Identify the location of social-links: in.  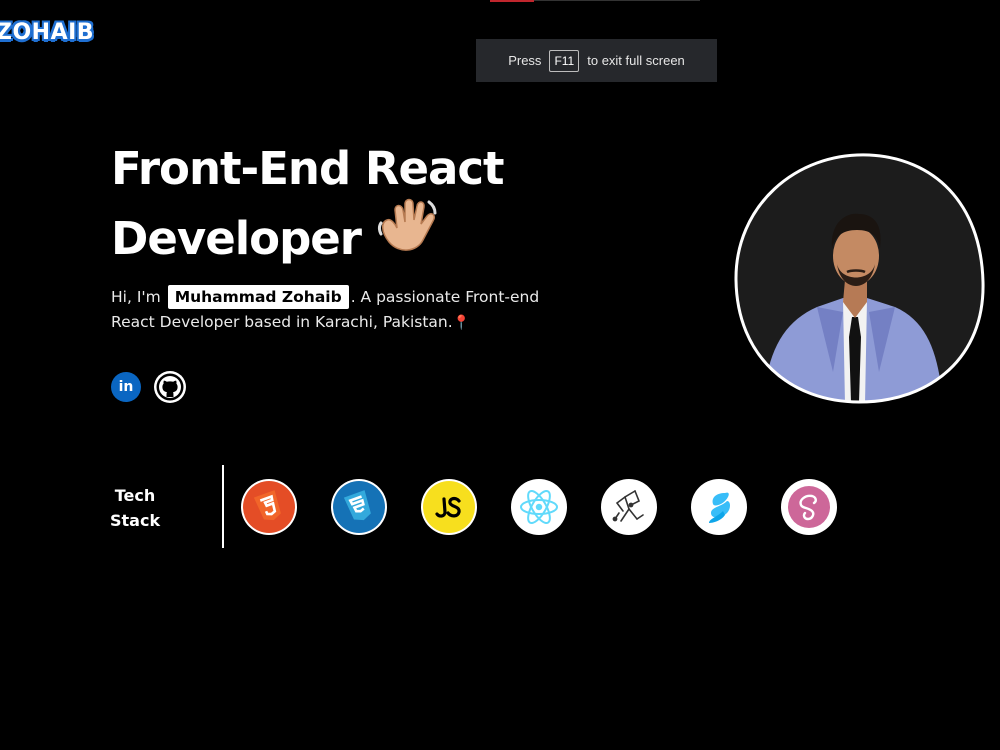
(148, 387).